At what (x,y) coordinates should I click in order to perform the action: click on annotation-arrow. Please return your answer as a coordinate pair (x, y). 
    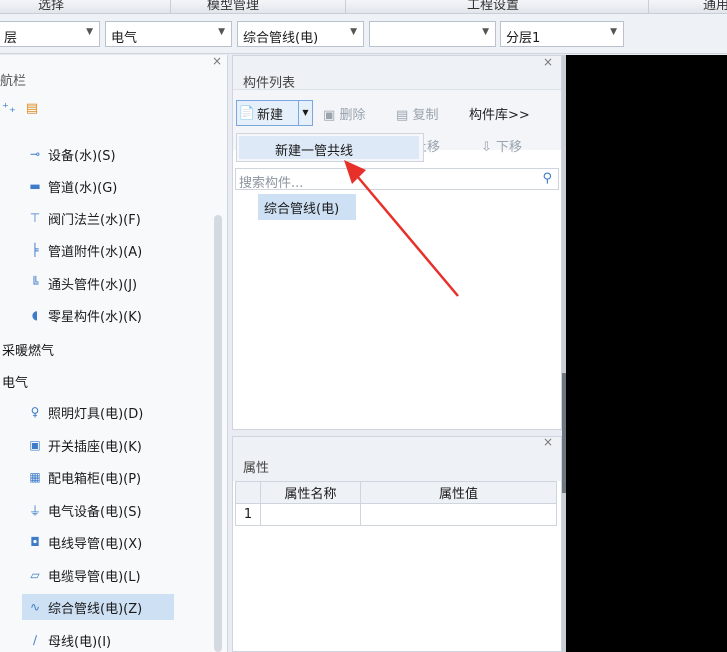
    Looking at the image, I should click on (401, 228).